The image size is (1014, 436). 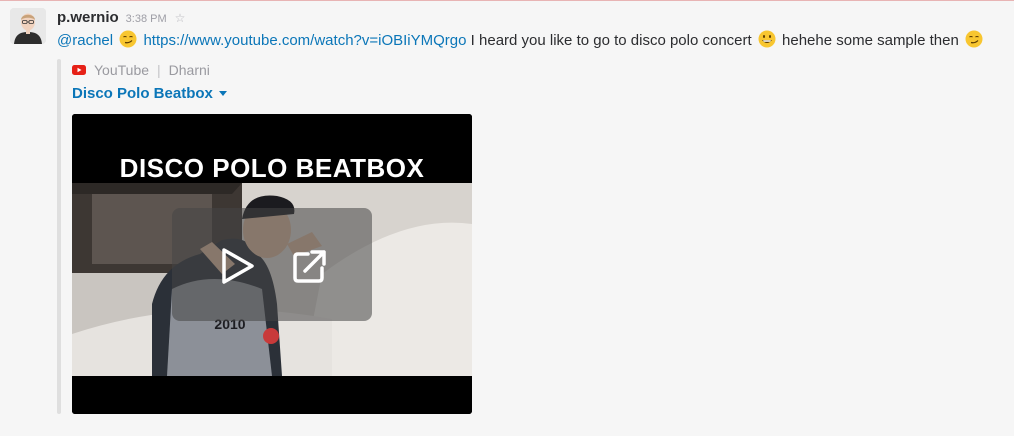 I want to click on divider-line, so click(x=507, y=0).